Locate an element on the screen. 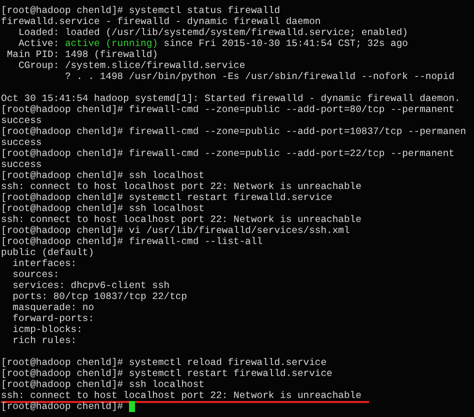 Image resolution: width=474 pixels, height=417 pixels. terminal-line: forward-ports: is located at coordinates (53, 318).